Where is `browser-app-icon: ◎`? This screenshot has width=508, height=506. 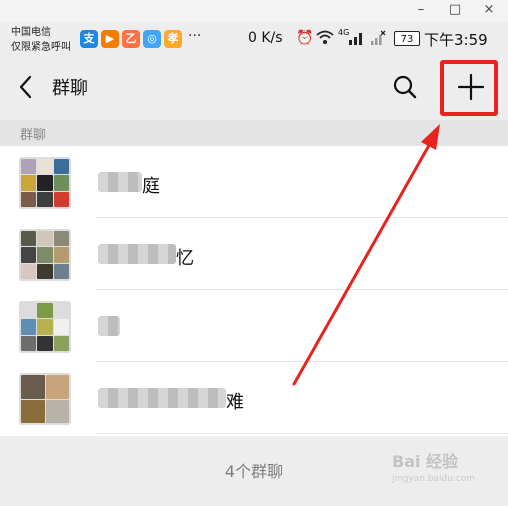
browser-app-icon: ◎ is located at coordinates (152, 39).